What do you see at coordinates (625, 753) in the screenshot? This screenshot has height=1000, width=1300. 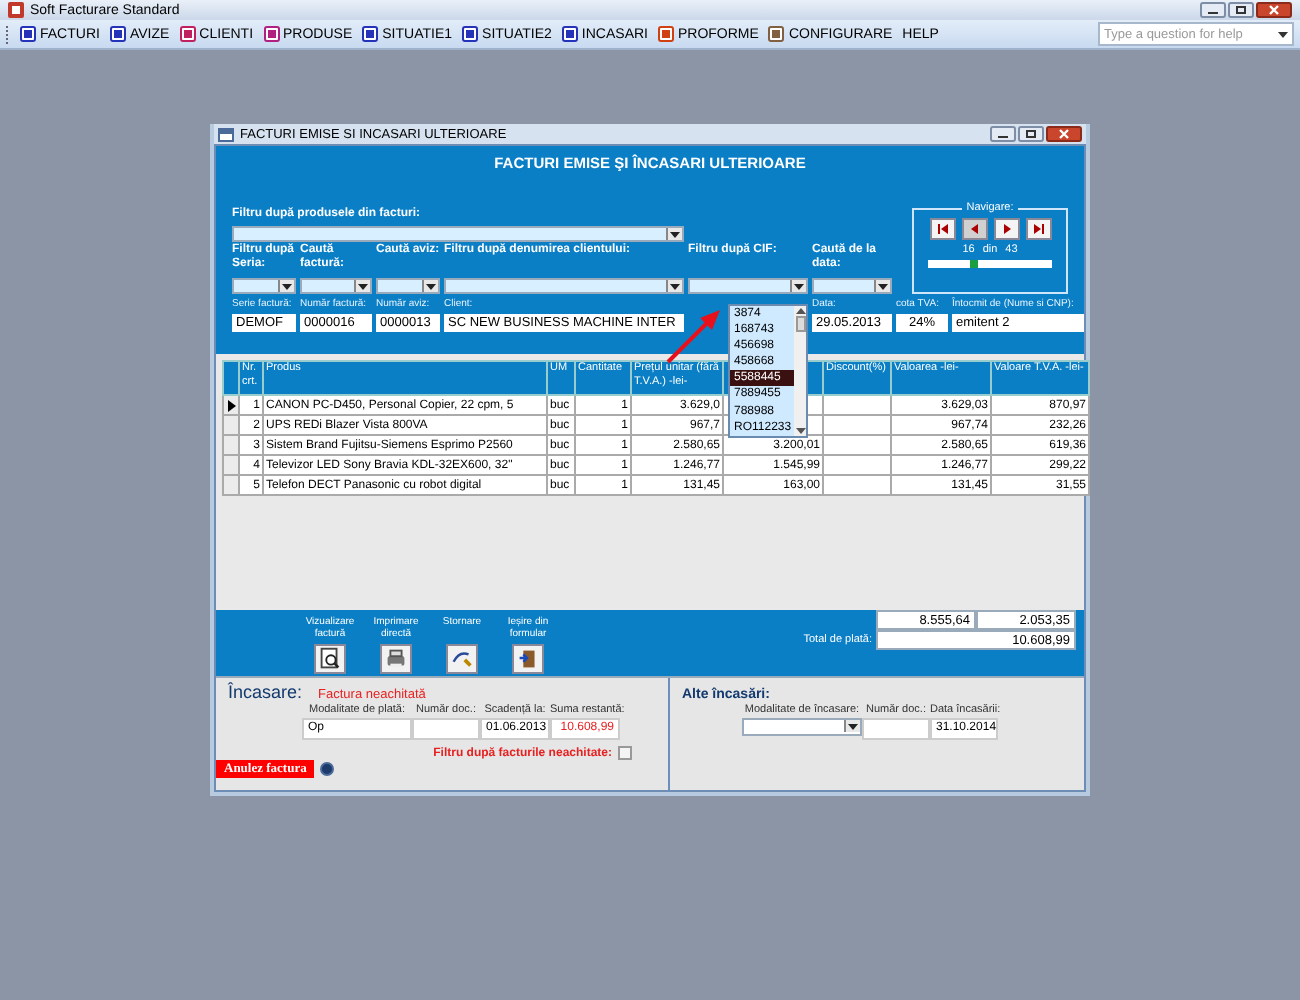 I see `checkbox` at bounding box center [625, 753].